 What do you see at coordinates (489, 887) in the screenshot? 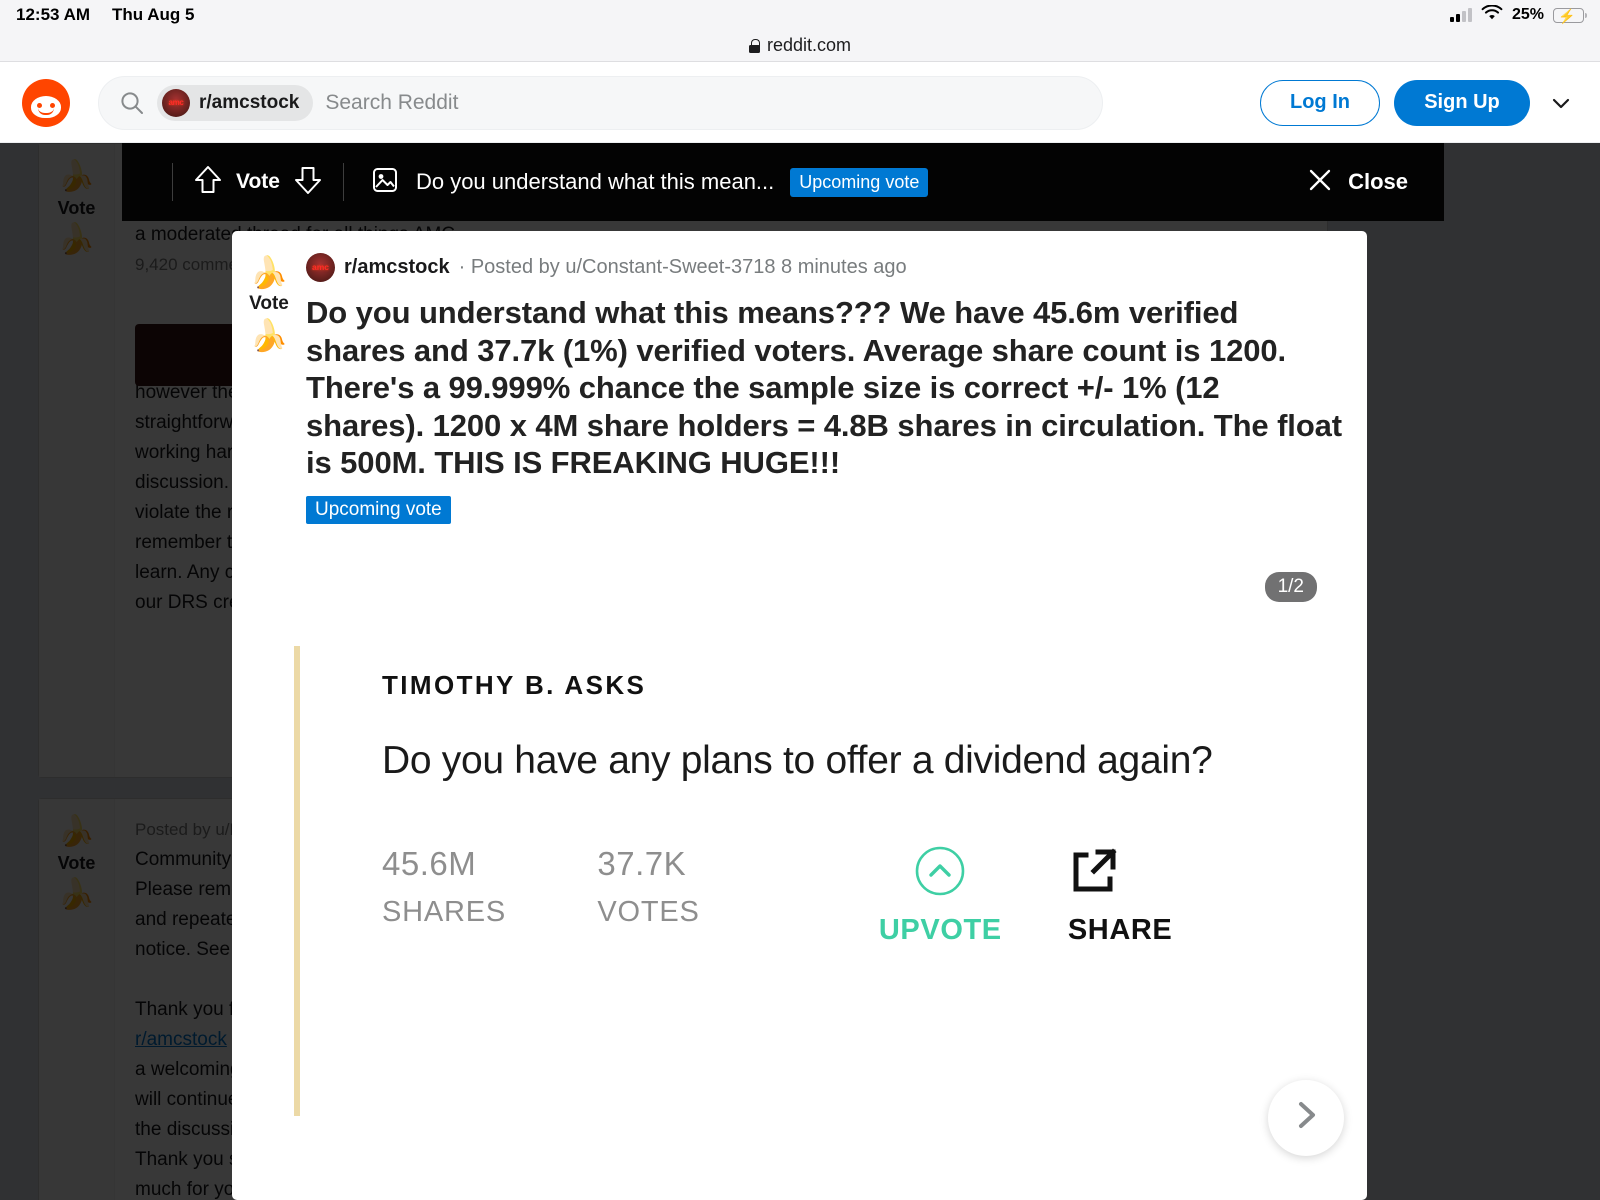
I see `stat-shares: 45.6M SHARES` at bounding box center [489, 887].